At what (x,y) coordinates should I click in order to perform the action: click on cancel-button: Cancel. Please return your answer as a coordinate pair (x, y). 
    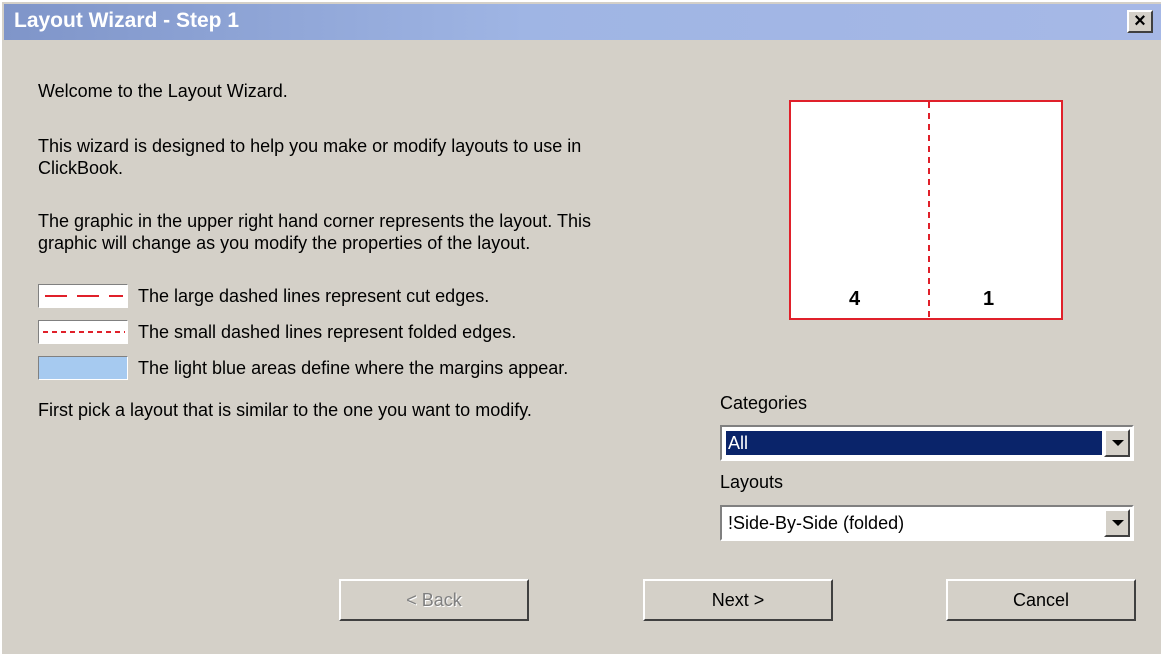
    Looking at the image, I should click on (1041, 600).